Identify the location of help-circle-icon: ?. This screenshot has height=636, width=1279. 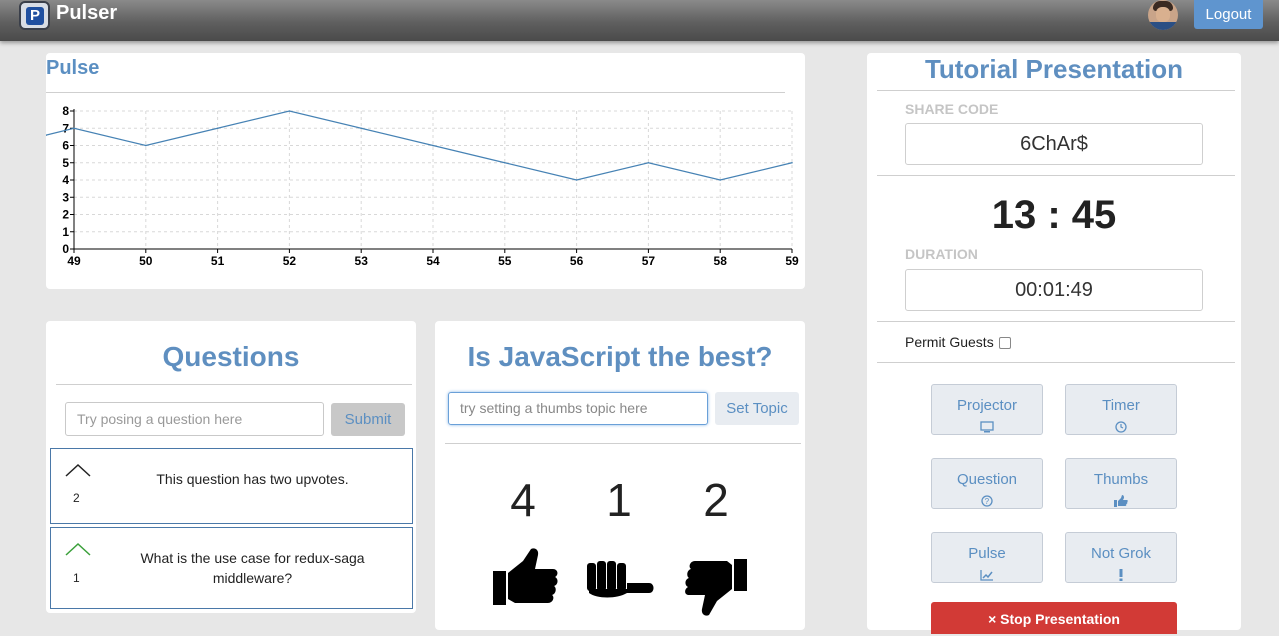
(987, 501).